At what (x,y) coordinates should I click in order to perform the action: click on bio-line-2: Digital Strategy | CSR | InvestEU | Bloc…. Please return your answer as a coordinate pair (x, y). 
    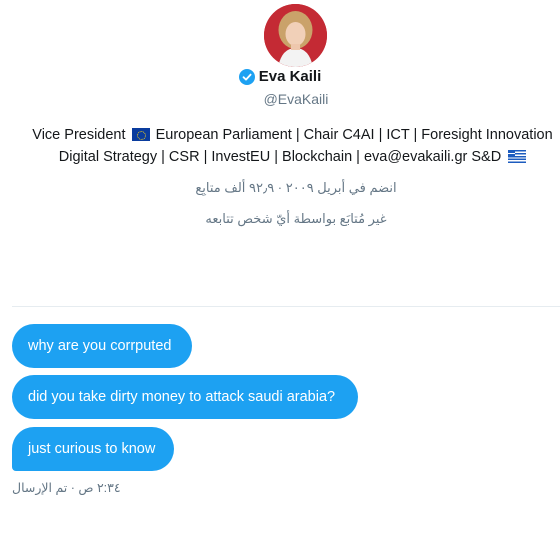
    Looking at the image, I should click on (280, 157).